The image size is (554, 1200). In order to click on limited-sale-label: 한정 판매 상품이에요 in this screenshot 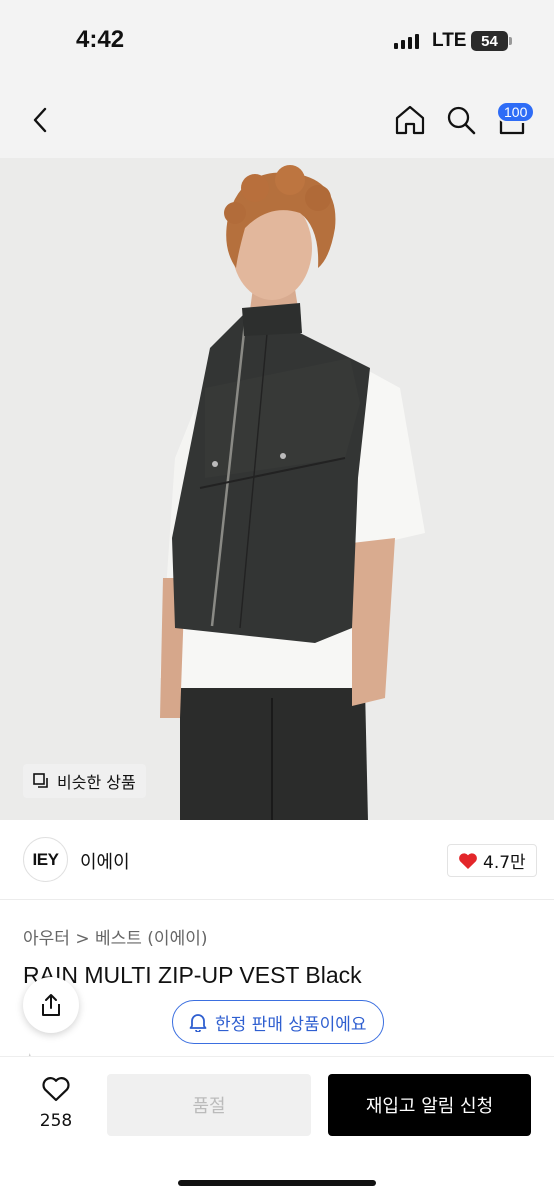, I will do `click(291, 1024)`.